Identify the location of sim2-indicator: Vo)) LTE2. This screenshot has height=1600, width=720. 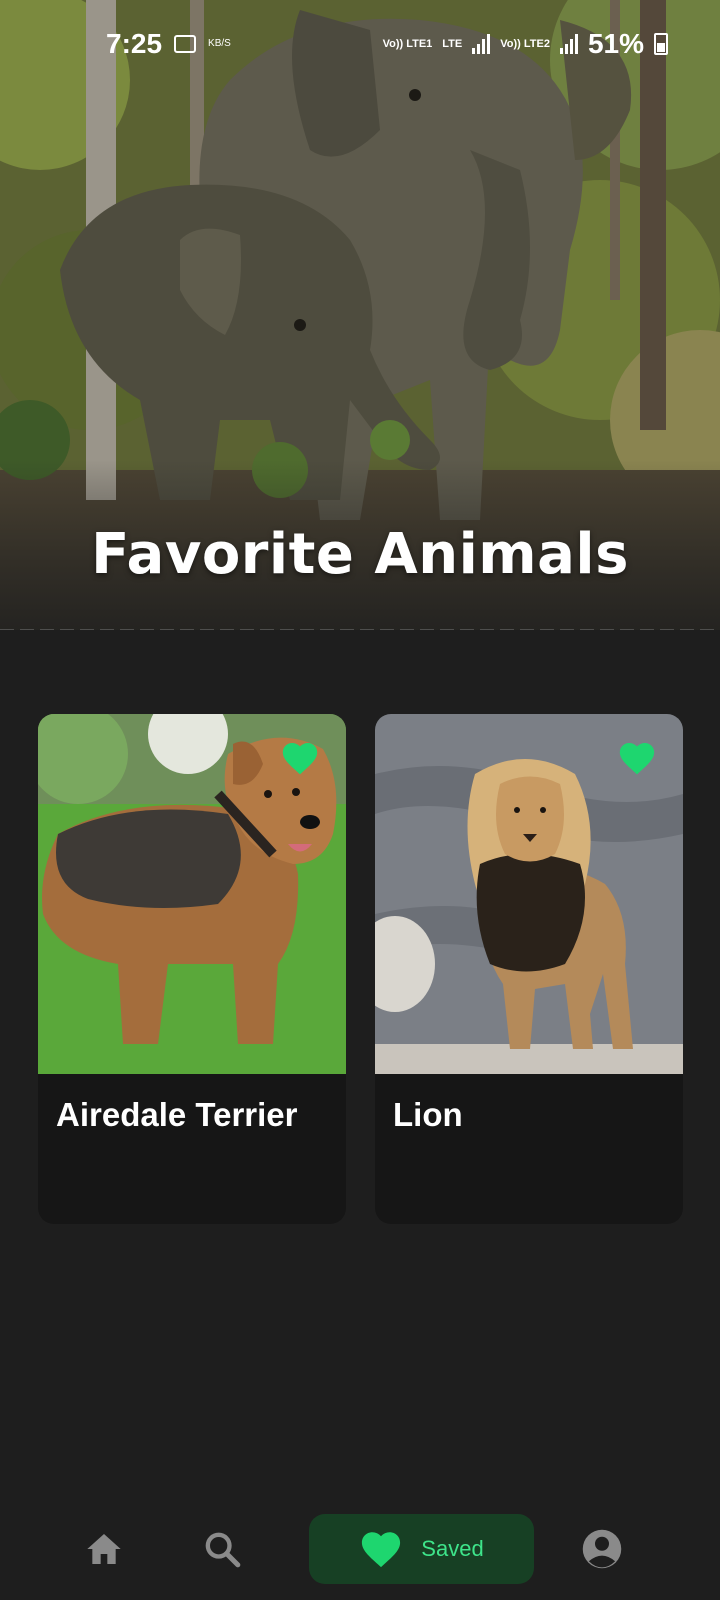
(525, 43).